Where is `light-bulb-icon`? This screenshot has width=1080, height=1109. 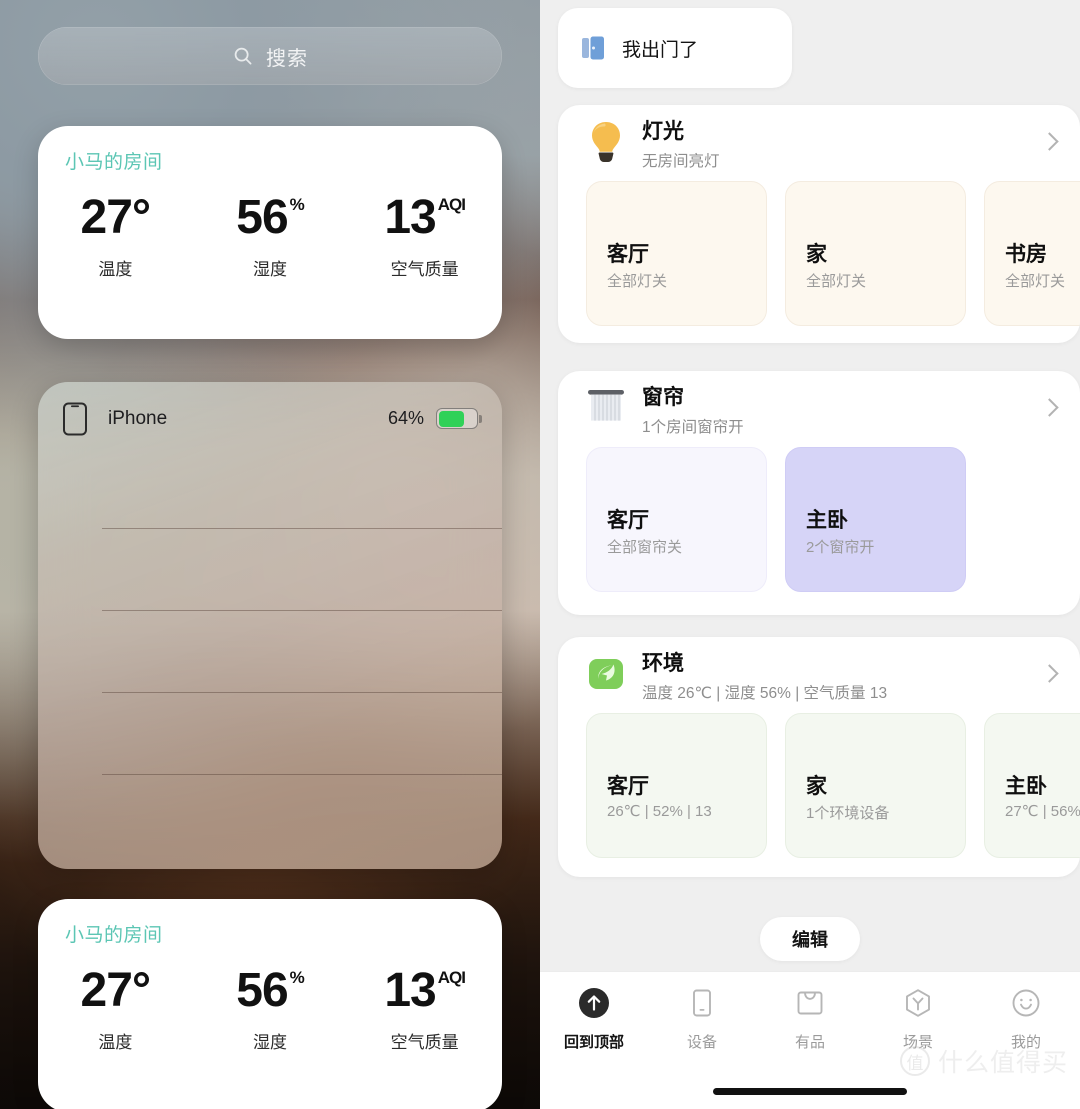
light-bulb-icon is located at coordinates (606, 142).